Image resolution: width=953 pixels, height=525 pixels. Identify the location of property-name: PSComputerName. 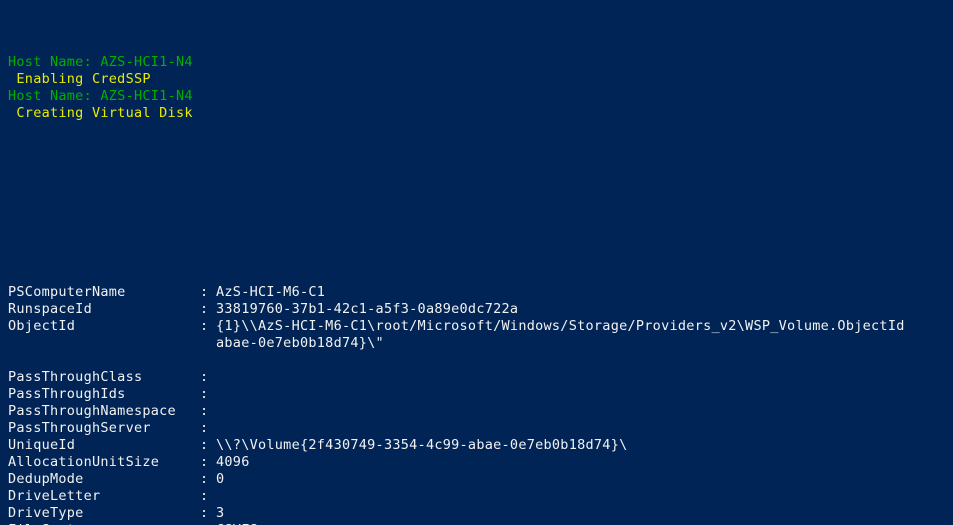
(67, 292).